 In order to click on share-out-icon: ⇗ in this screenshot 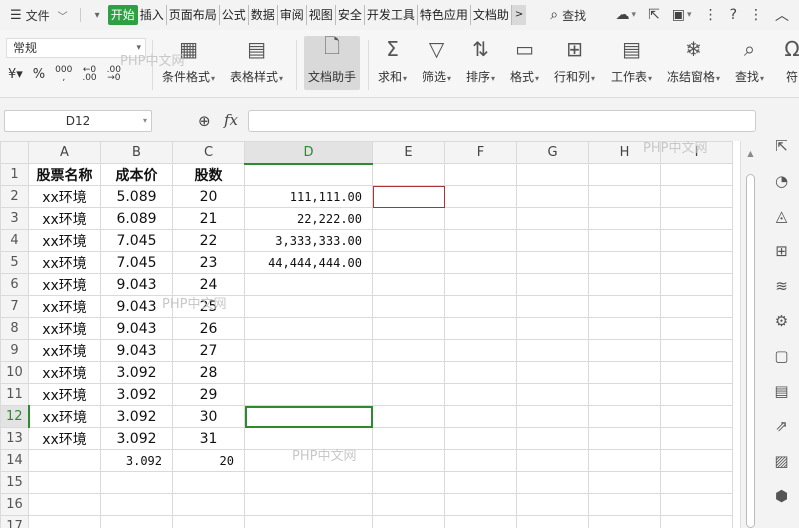, I will do `click(781, 425)`.